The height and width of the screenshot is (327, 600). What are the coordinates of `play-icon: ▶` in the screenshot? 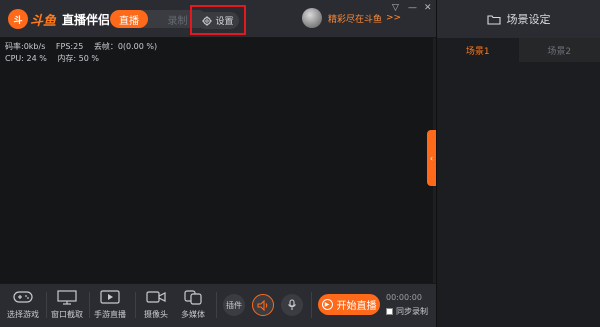 It's located at (327, 304).